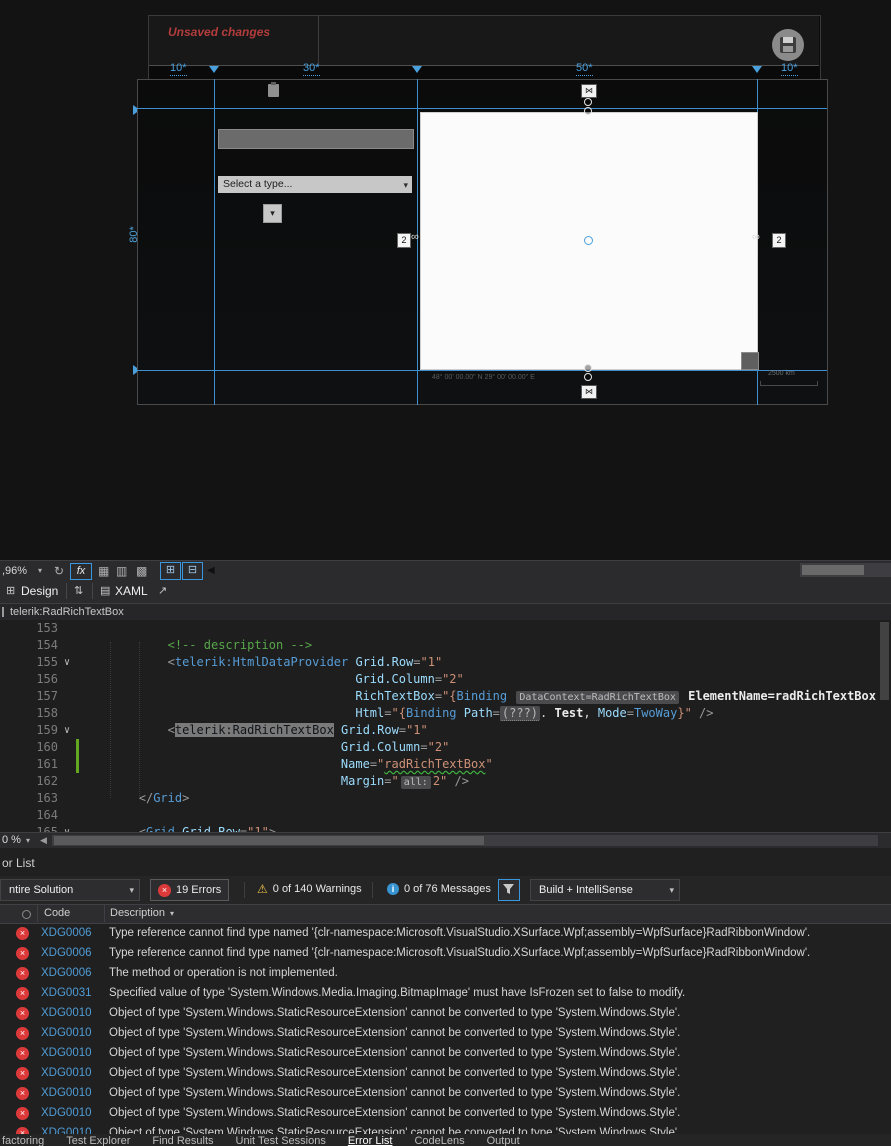  Describe the element at coordinates (445, 628) in the screenshot. I see `code-line: 153` at that location.